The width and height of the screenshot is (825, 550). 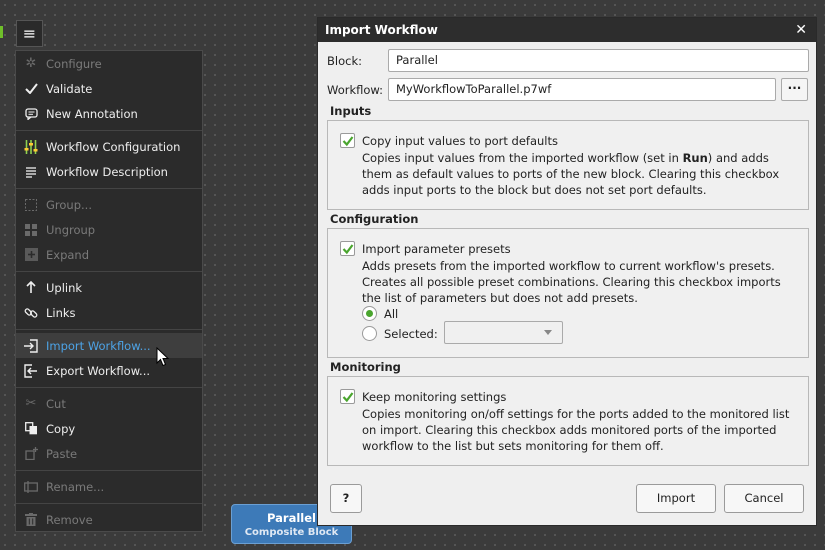 What do you see at coordinates (355, 90) in the screenshot?
I see `workflow-label: Workflow:` at bounding box center [355, 90].